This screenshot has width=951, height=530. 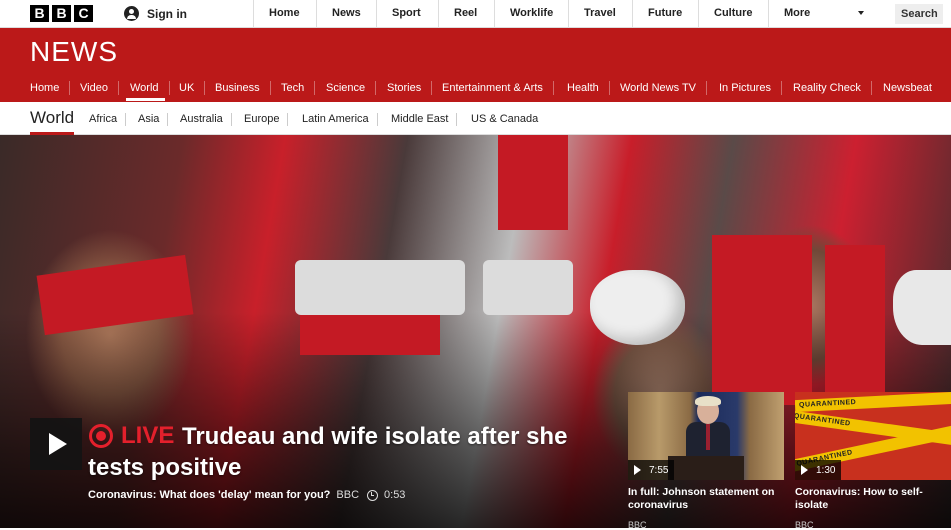 What do you see at coordinates (733, 14) in the screenshot?
I see `topnav-culture: Culture` at bounding box center [733, 14].